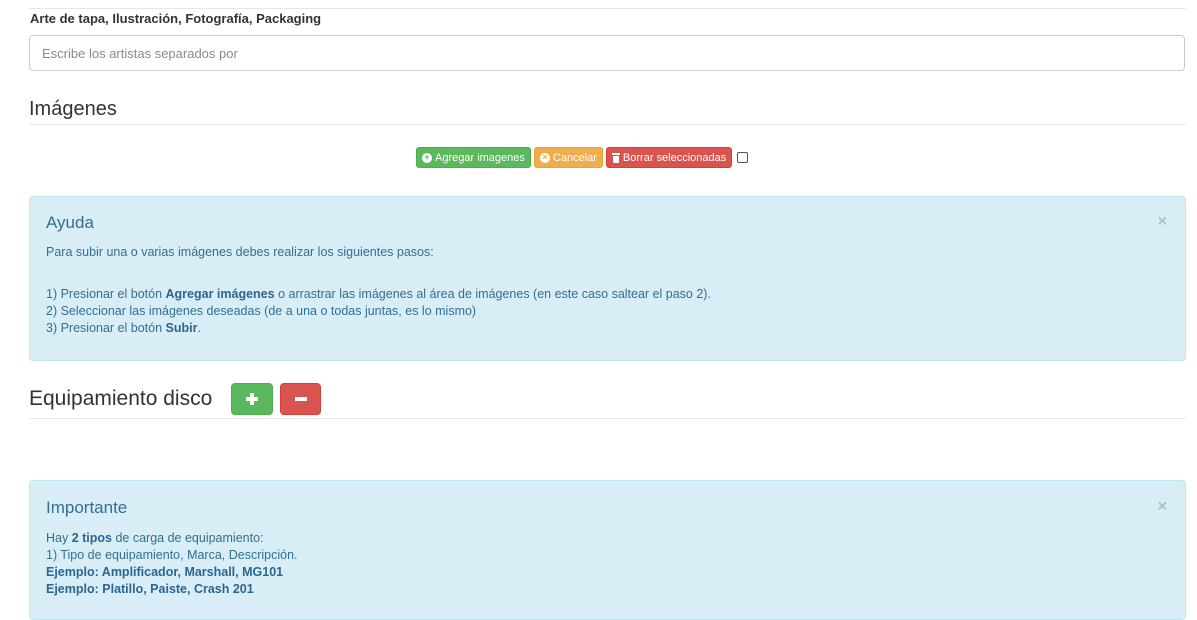 The width and height of the screenshot is (1197, 620). What do you see at coordinates (607, 418) in the screenshot?
I see `equipment-section-divider` at bounding box center [607, 418].